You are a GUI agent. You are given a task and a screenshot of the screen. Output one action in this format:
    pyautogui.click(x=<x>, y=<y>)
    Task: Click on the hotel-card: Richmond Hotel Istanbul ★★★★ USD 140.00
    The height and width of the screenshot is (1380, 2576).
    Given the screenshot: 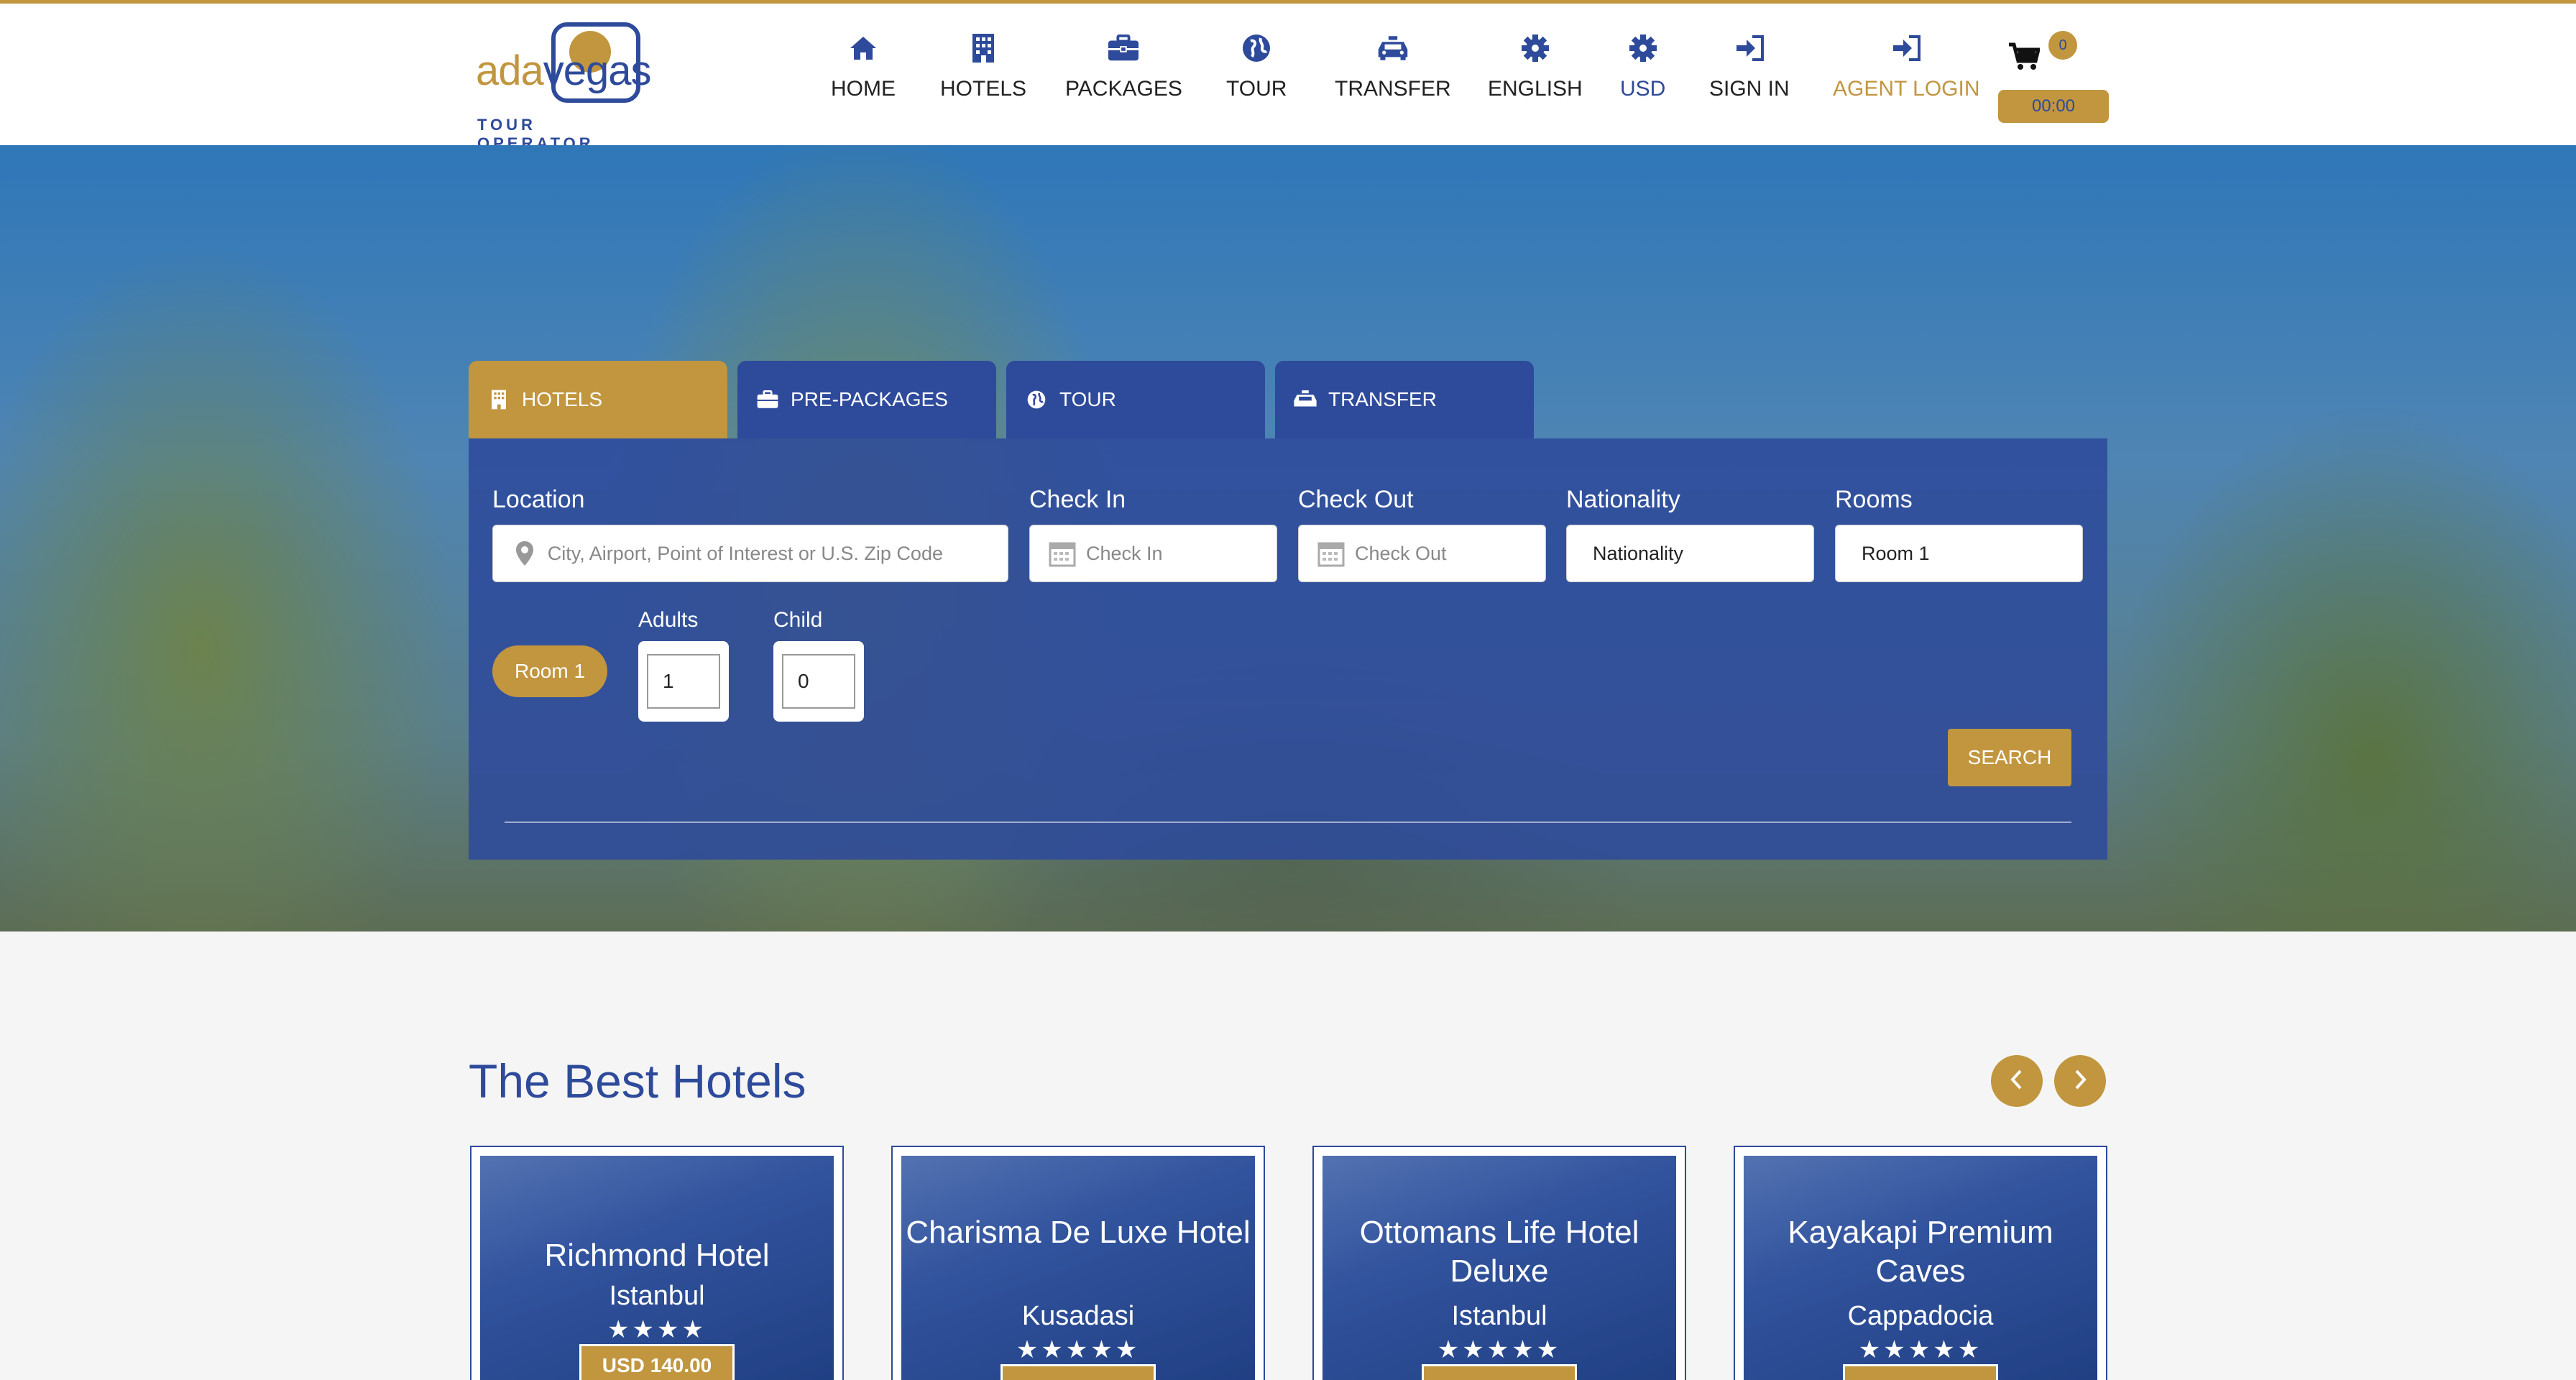 What is the action you would take?
    pyautogui.click(x=657, y=1263)
    